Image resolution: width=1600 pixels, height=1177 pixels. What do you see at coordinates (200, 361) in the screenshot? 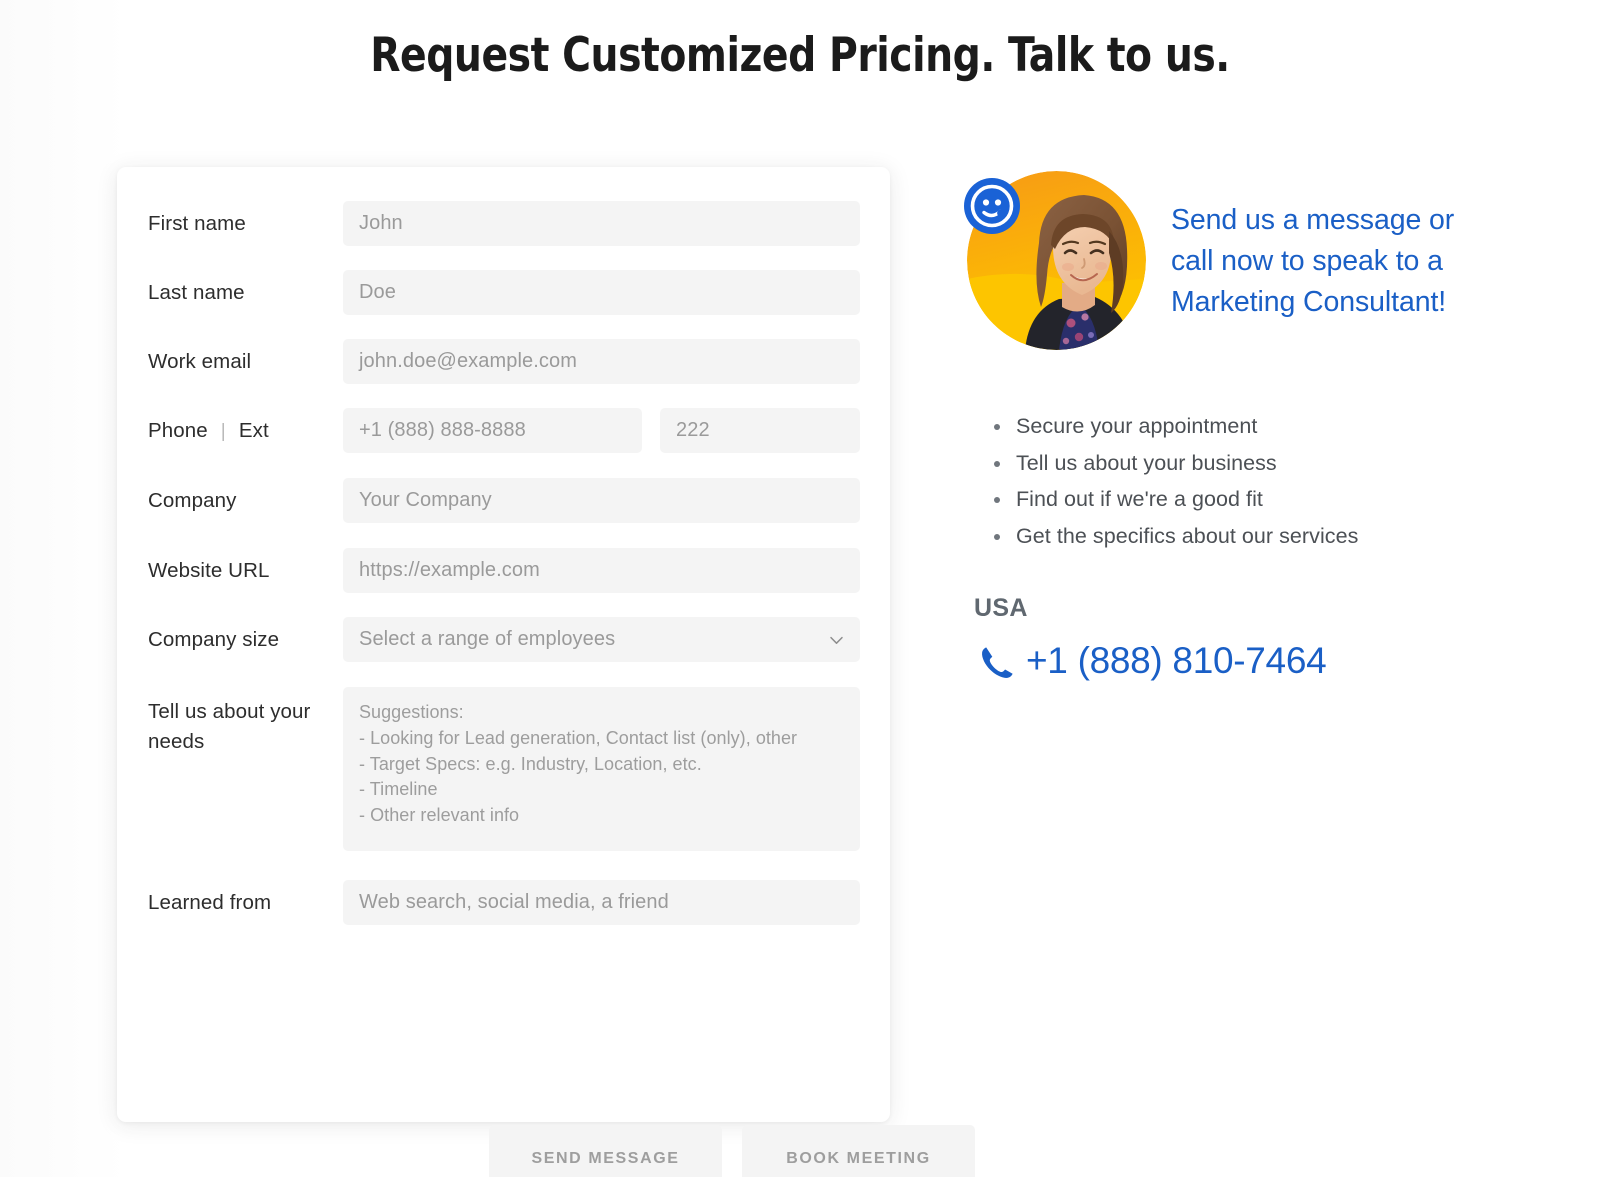
I see `work-email-label: Work email` at bounding box center [200, 361].